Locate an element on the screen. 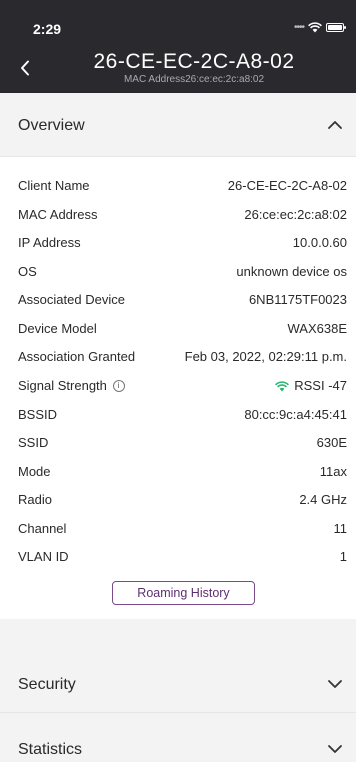 The width and height of the screenshot is (356, 762). detail-value: 1 is located at coordinates (343, 556).